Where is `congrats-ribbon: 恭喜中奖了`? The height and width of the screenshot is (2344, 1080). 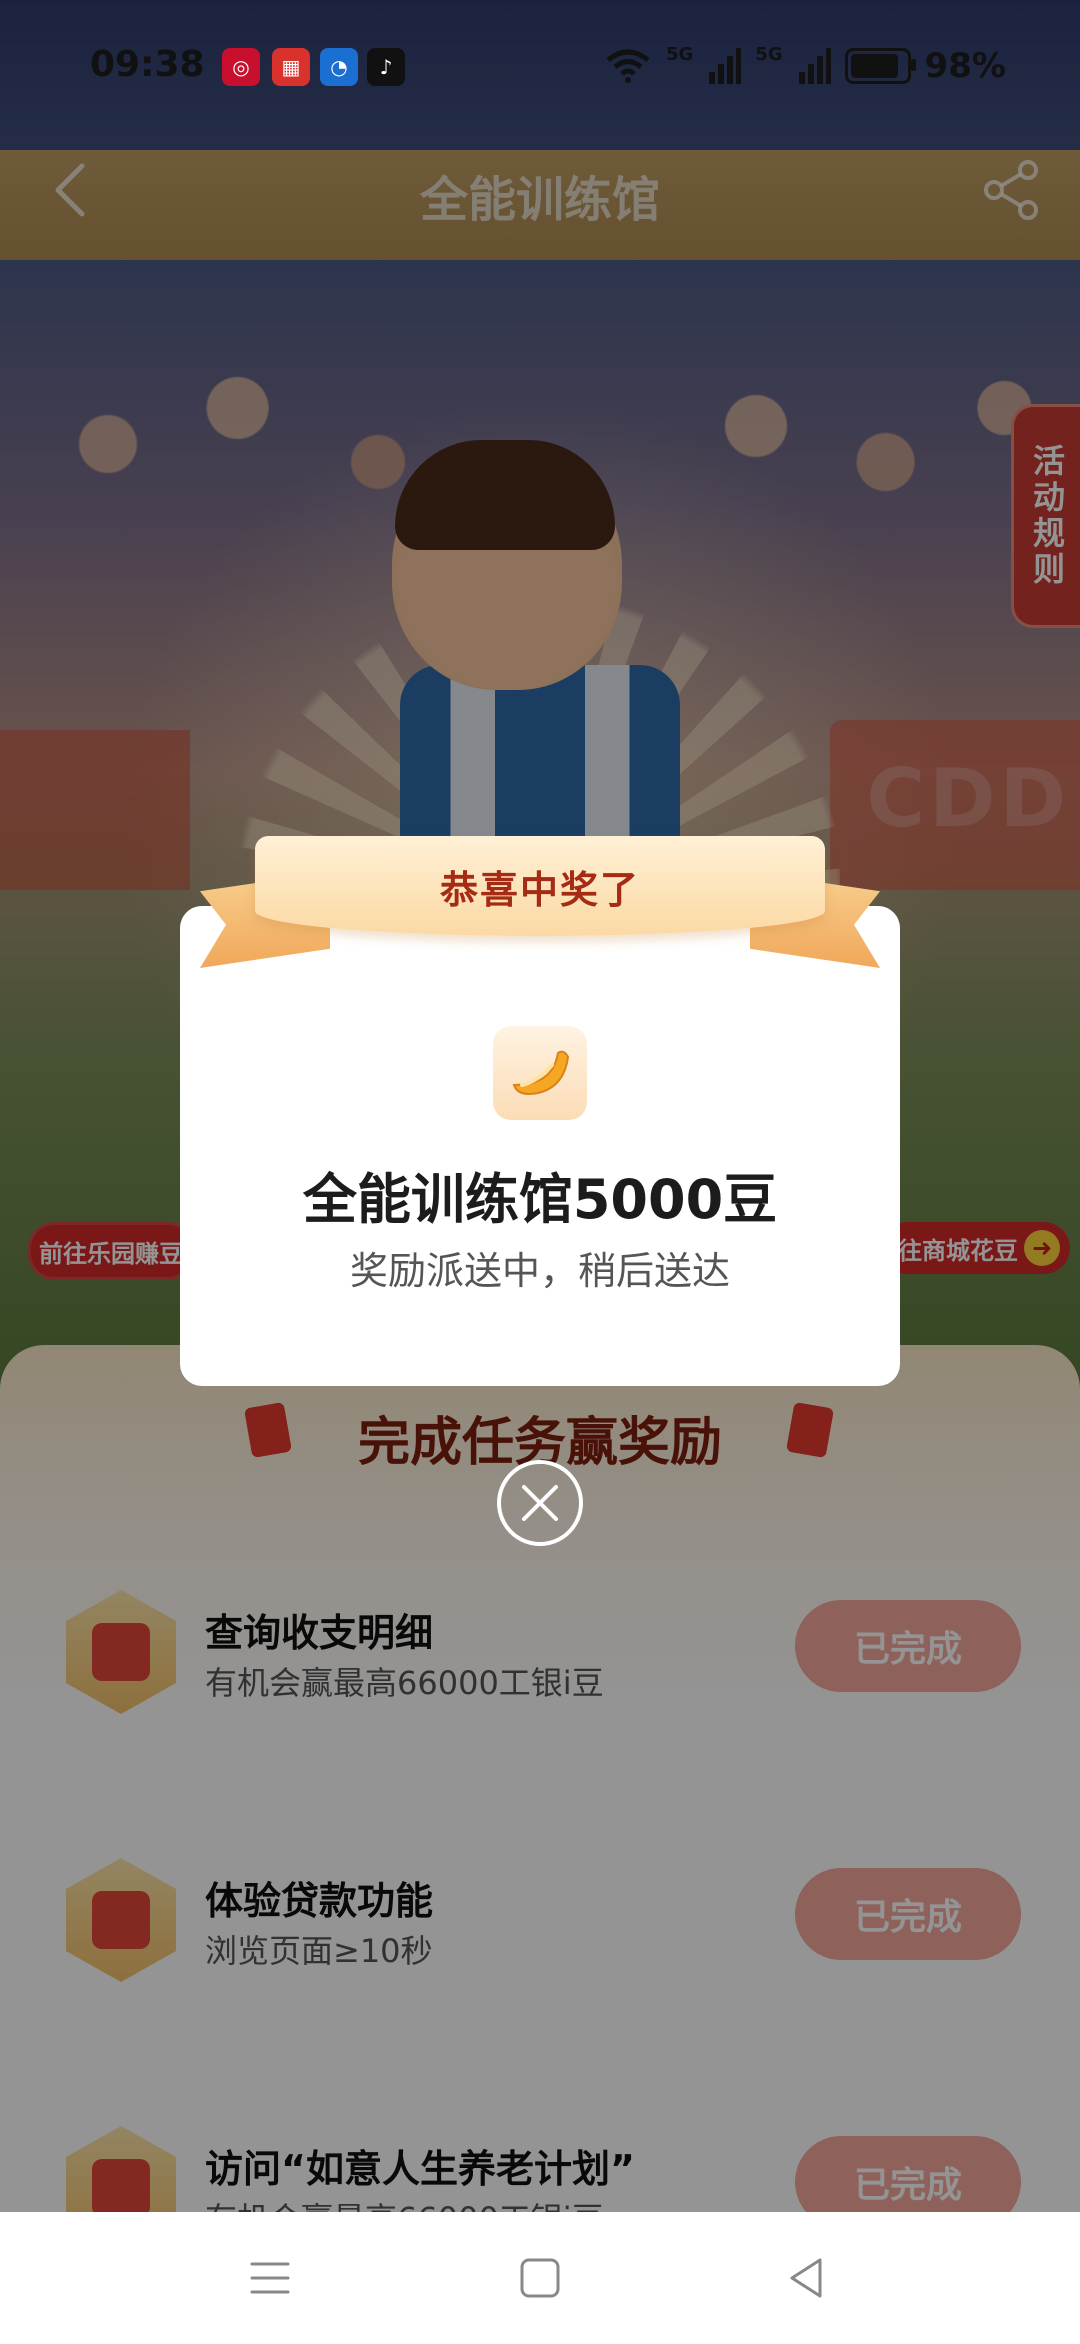 congrats-ribbon: 恭喜中奖了 is located at coordinates (540, 911).